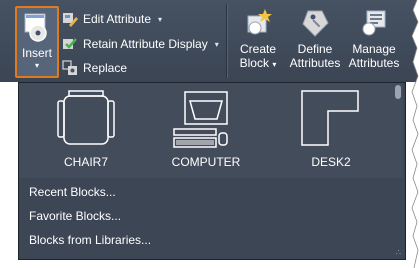  I want to click on edit-attribute-button: Edit Attribute ▾, so click(112, 19).